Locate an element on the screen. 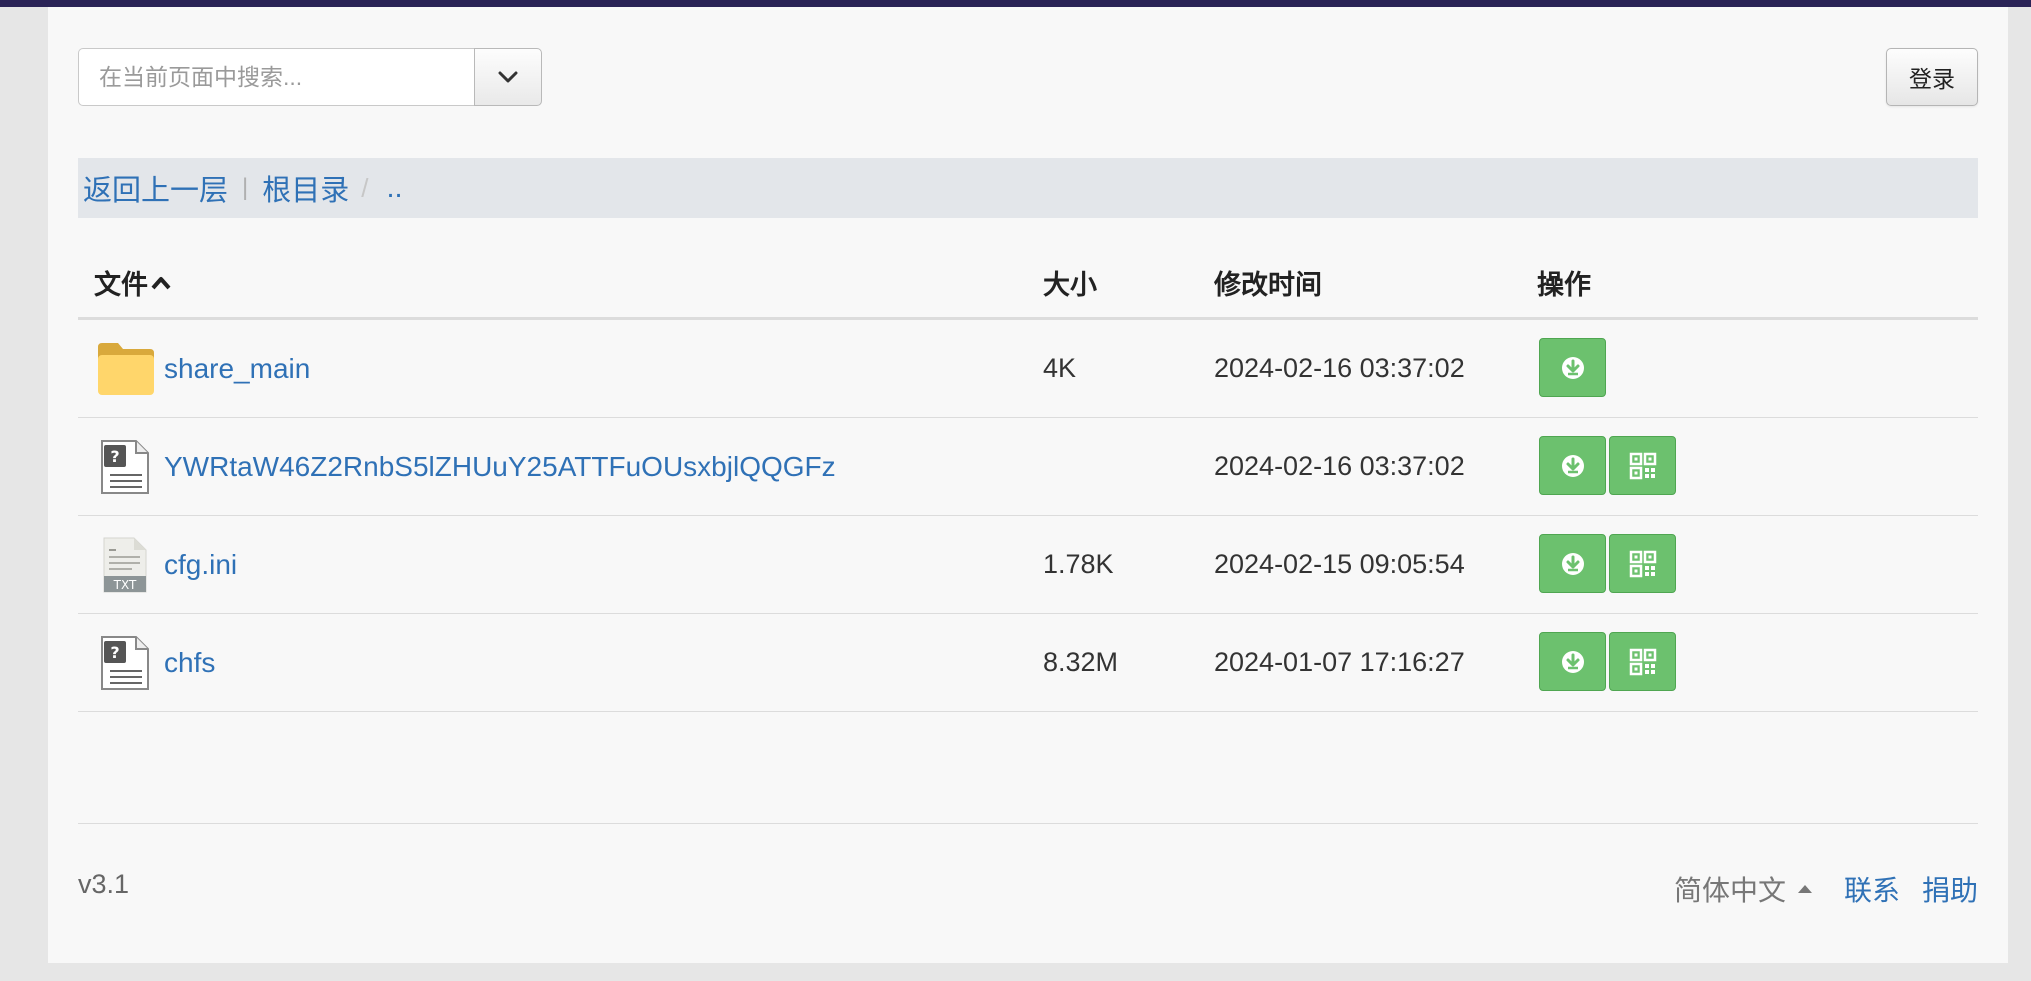 The height and width of the screenshot is (981, 2031). language-selector: 简体中文 is located at coordinates (1759, 889).